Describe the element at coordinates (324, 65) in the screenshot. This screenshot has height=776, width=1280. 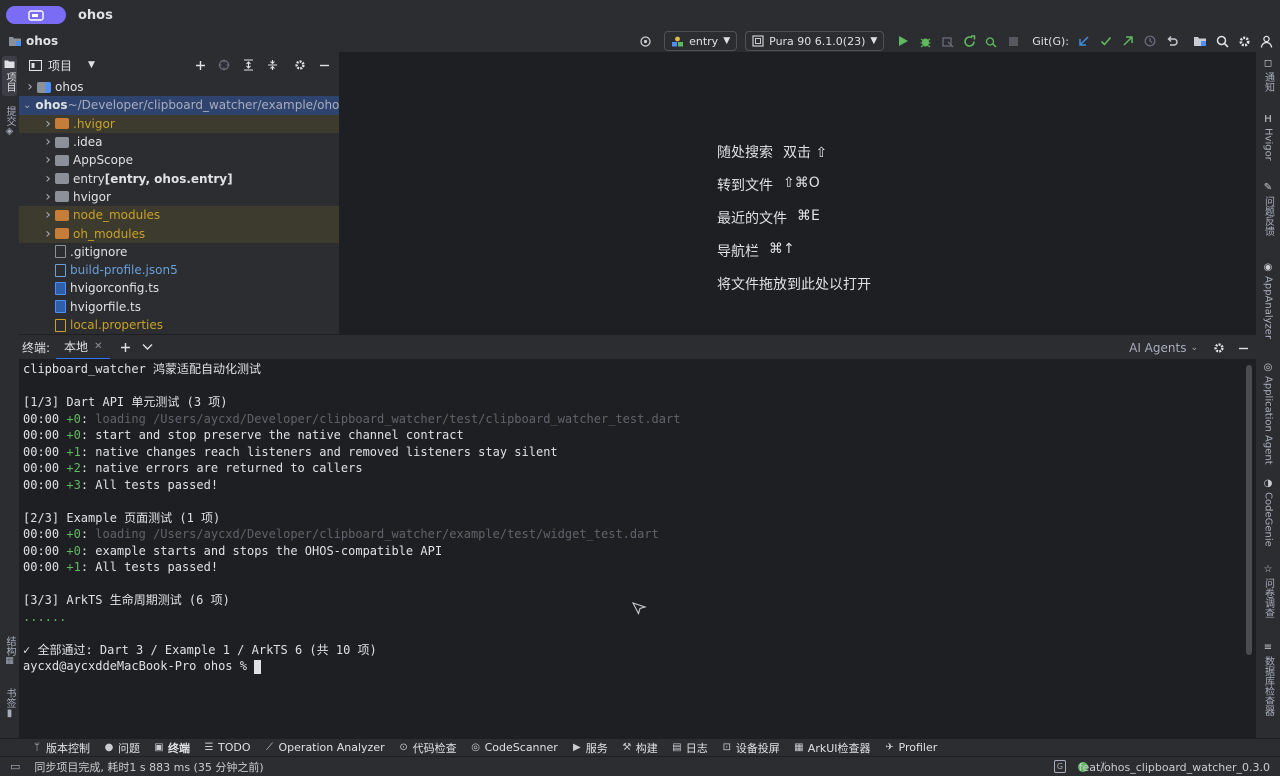
I see `hide-panel-button` at that location.